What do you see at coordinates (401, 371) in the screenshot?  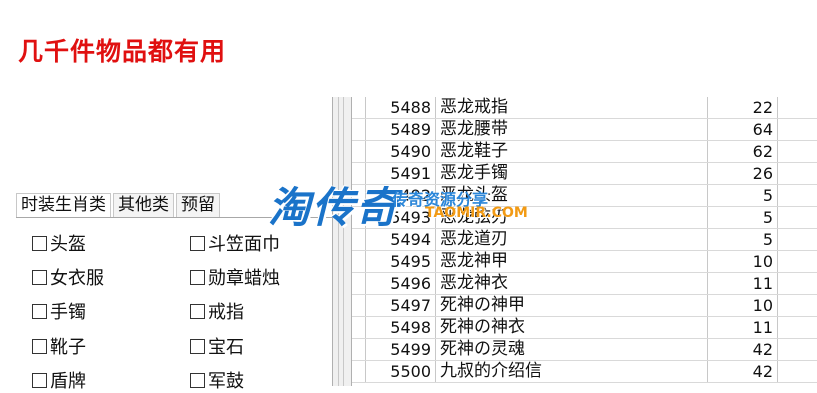 I see `item-id-cell: 5500` at bounding box center [401, 371].